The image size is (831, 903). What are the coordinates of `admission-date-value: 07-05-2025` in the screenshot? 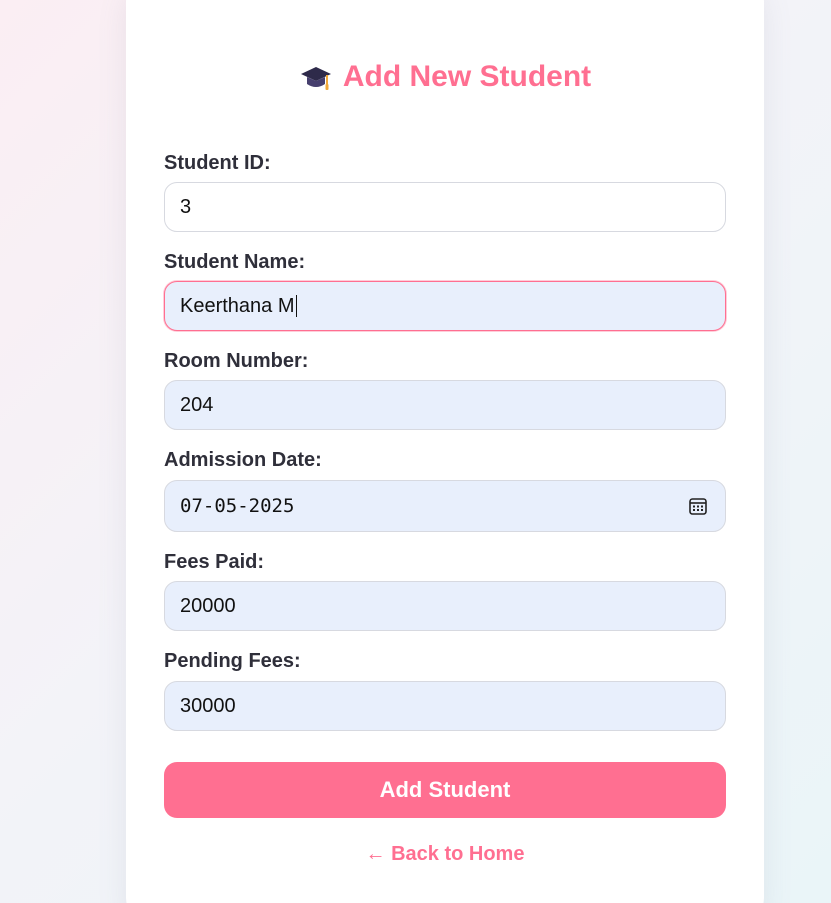 It's located at (237, 506).